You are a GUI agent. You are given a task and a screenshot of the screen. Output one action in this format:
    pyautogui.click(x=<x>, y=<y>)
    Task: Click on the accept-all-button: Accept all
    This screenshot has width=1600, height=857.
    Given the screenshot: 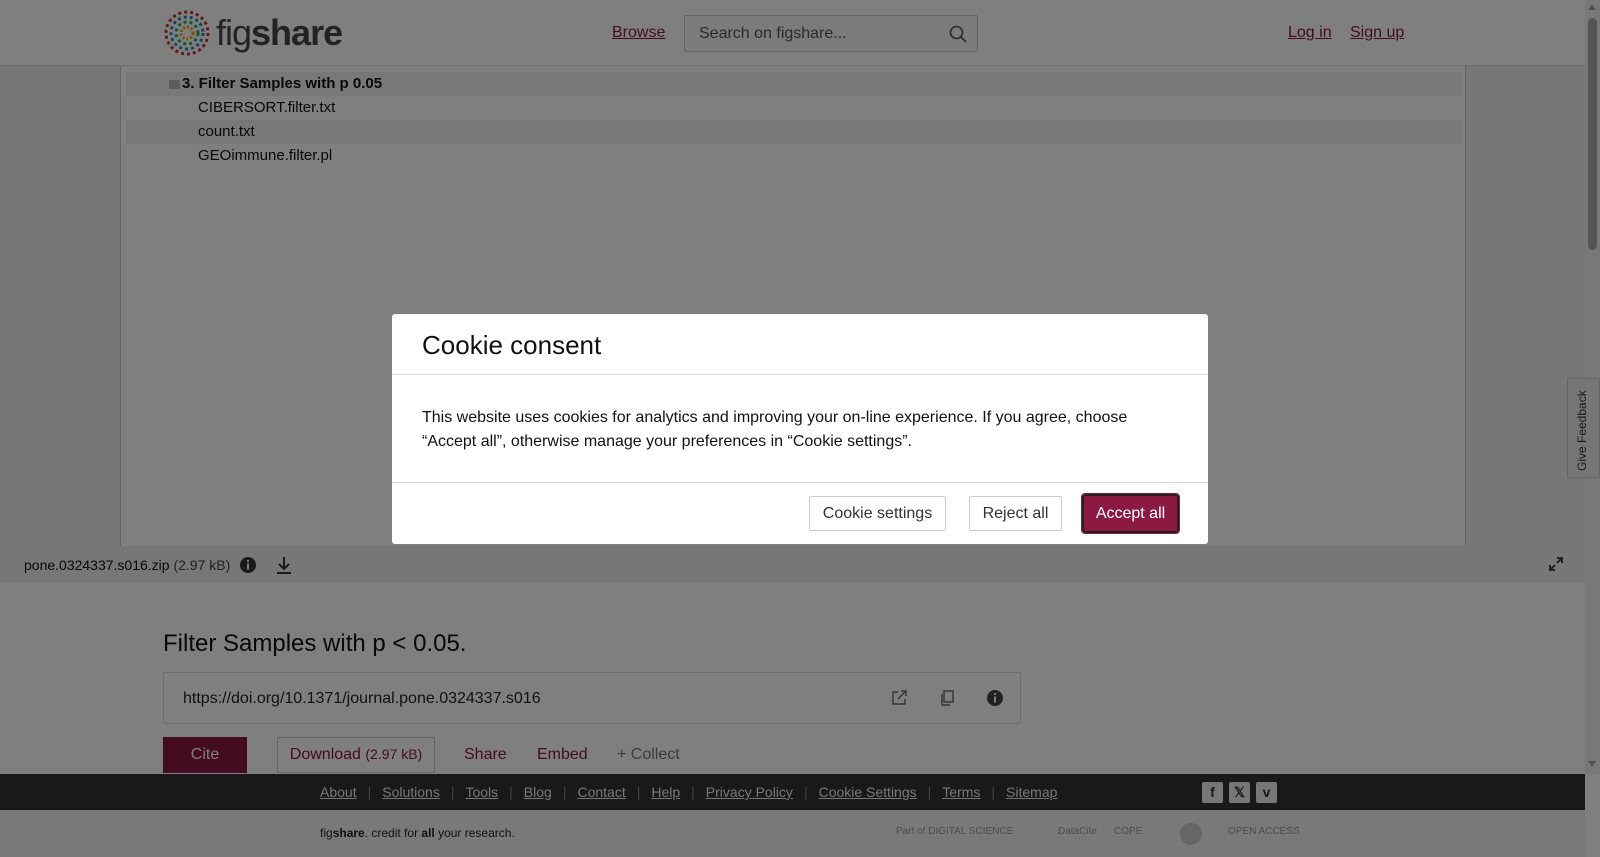 What is the action you would take?
    pyautogui.click(x=1130, y=513)
    